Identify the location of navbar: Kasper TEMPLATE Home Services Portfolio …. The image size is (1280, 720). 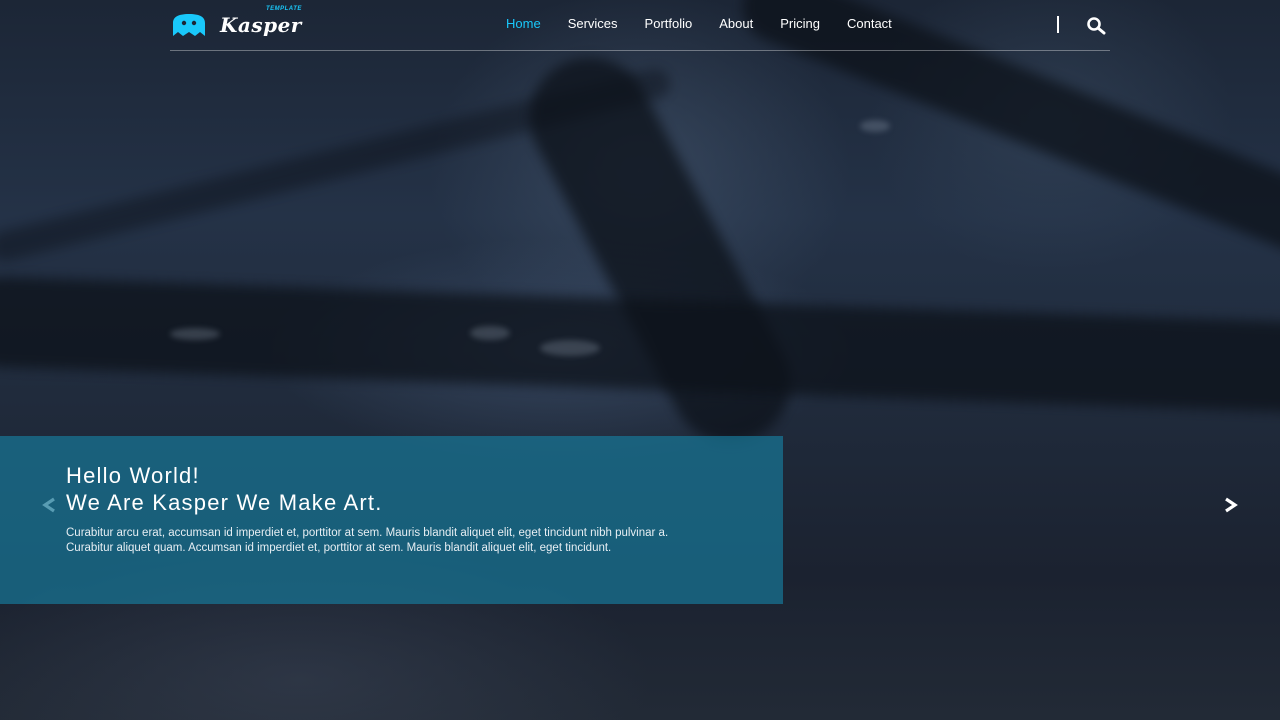
(640, 25).